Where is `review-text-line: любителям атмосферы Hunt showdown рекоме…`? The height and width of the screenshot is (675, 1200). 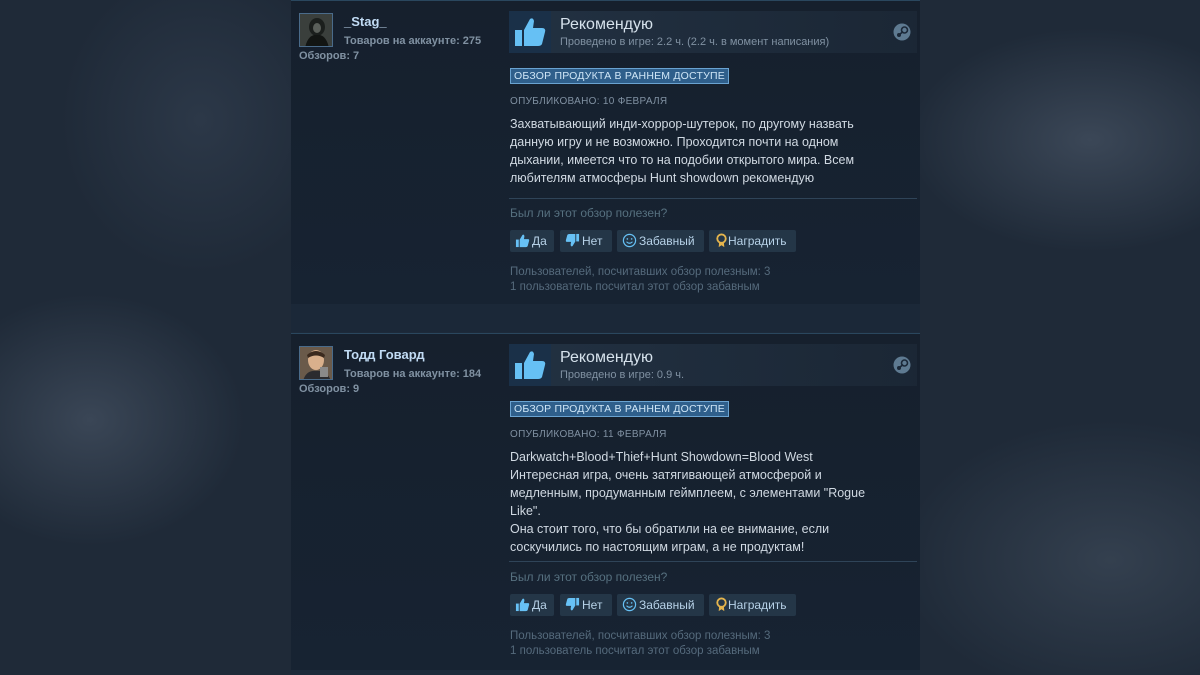
review-text-line: любителям атмосферы Hunt showdown рекоме… is located at coordinates (662, 178).